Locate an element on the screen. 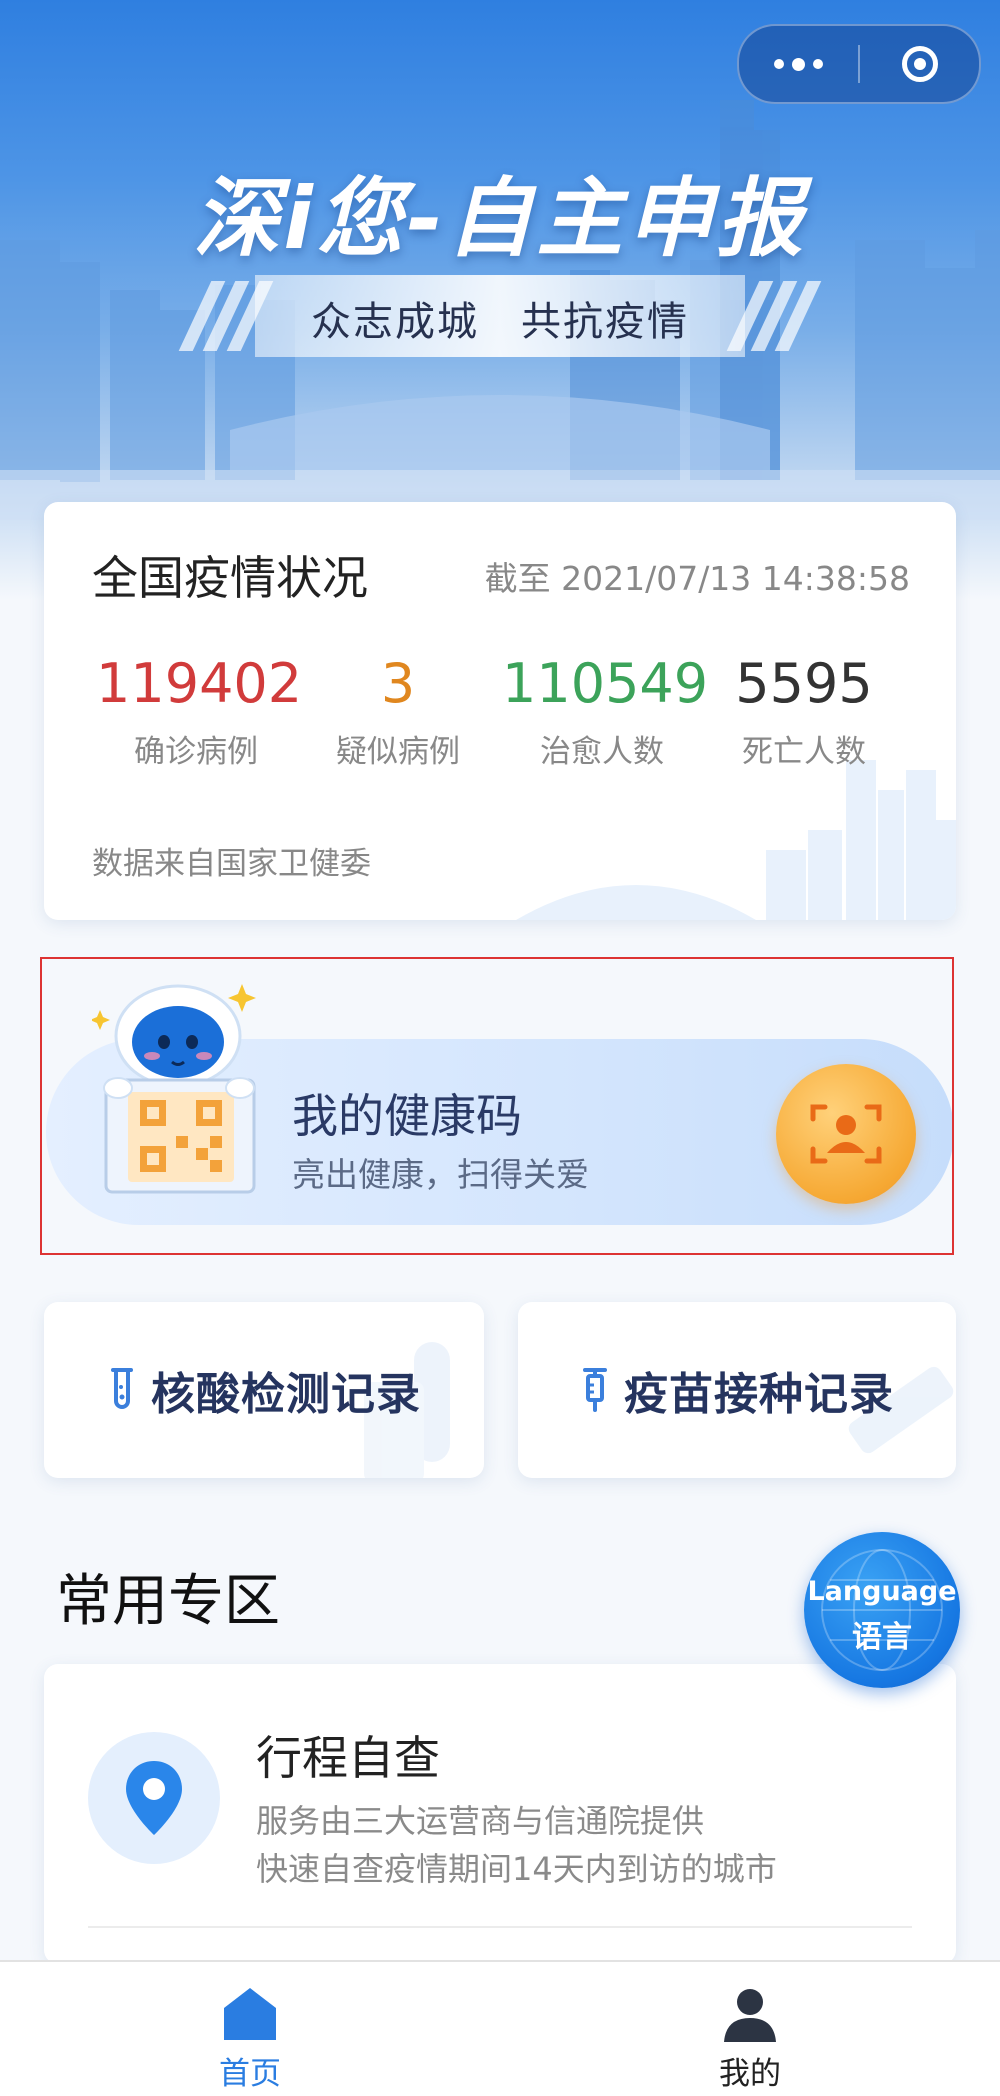 Image resolution: width=1000 pixels, height=2096 pixels. trip-title: 行程自查 is located at coordinates (348, 1758).